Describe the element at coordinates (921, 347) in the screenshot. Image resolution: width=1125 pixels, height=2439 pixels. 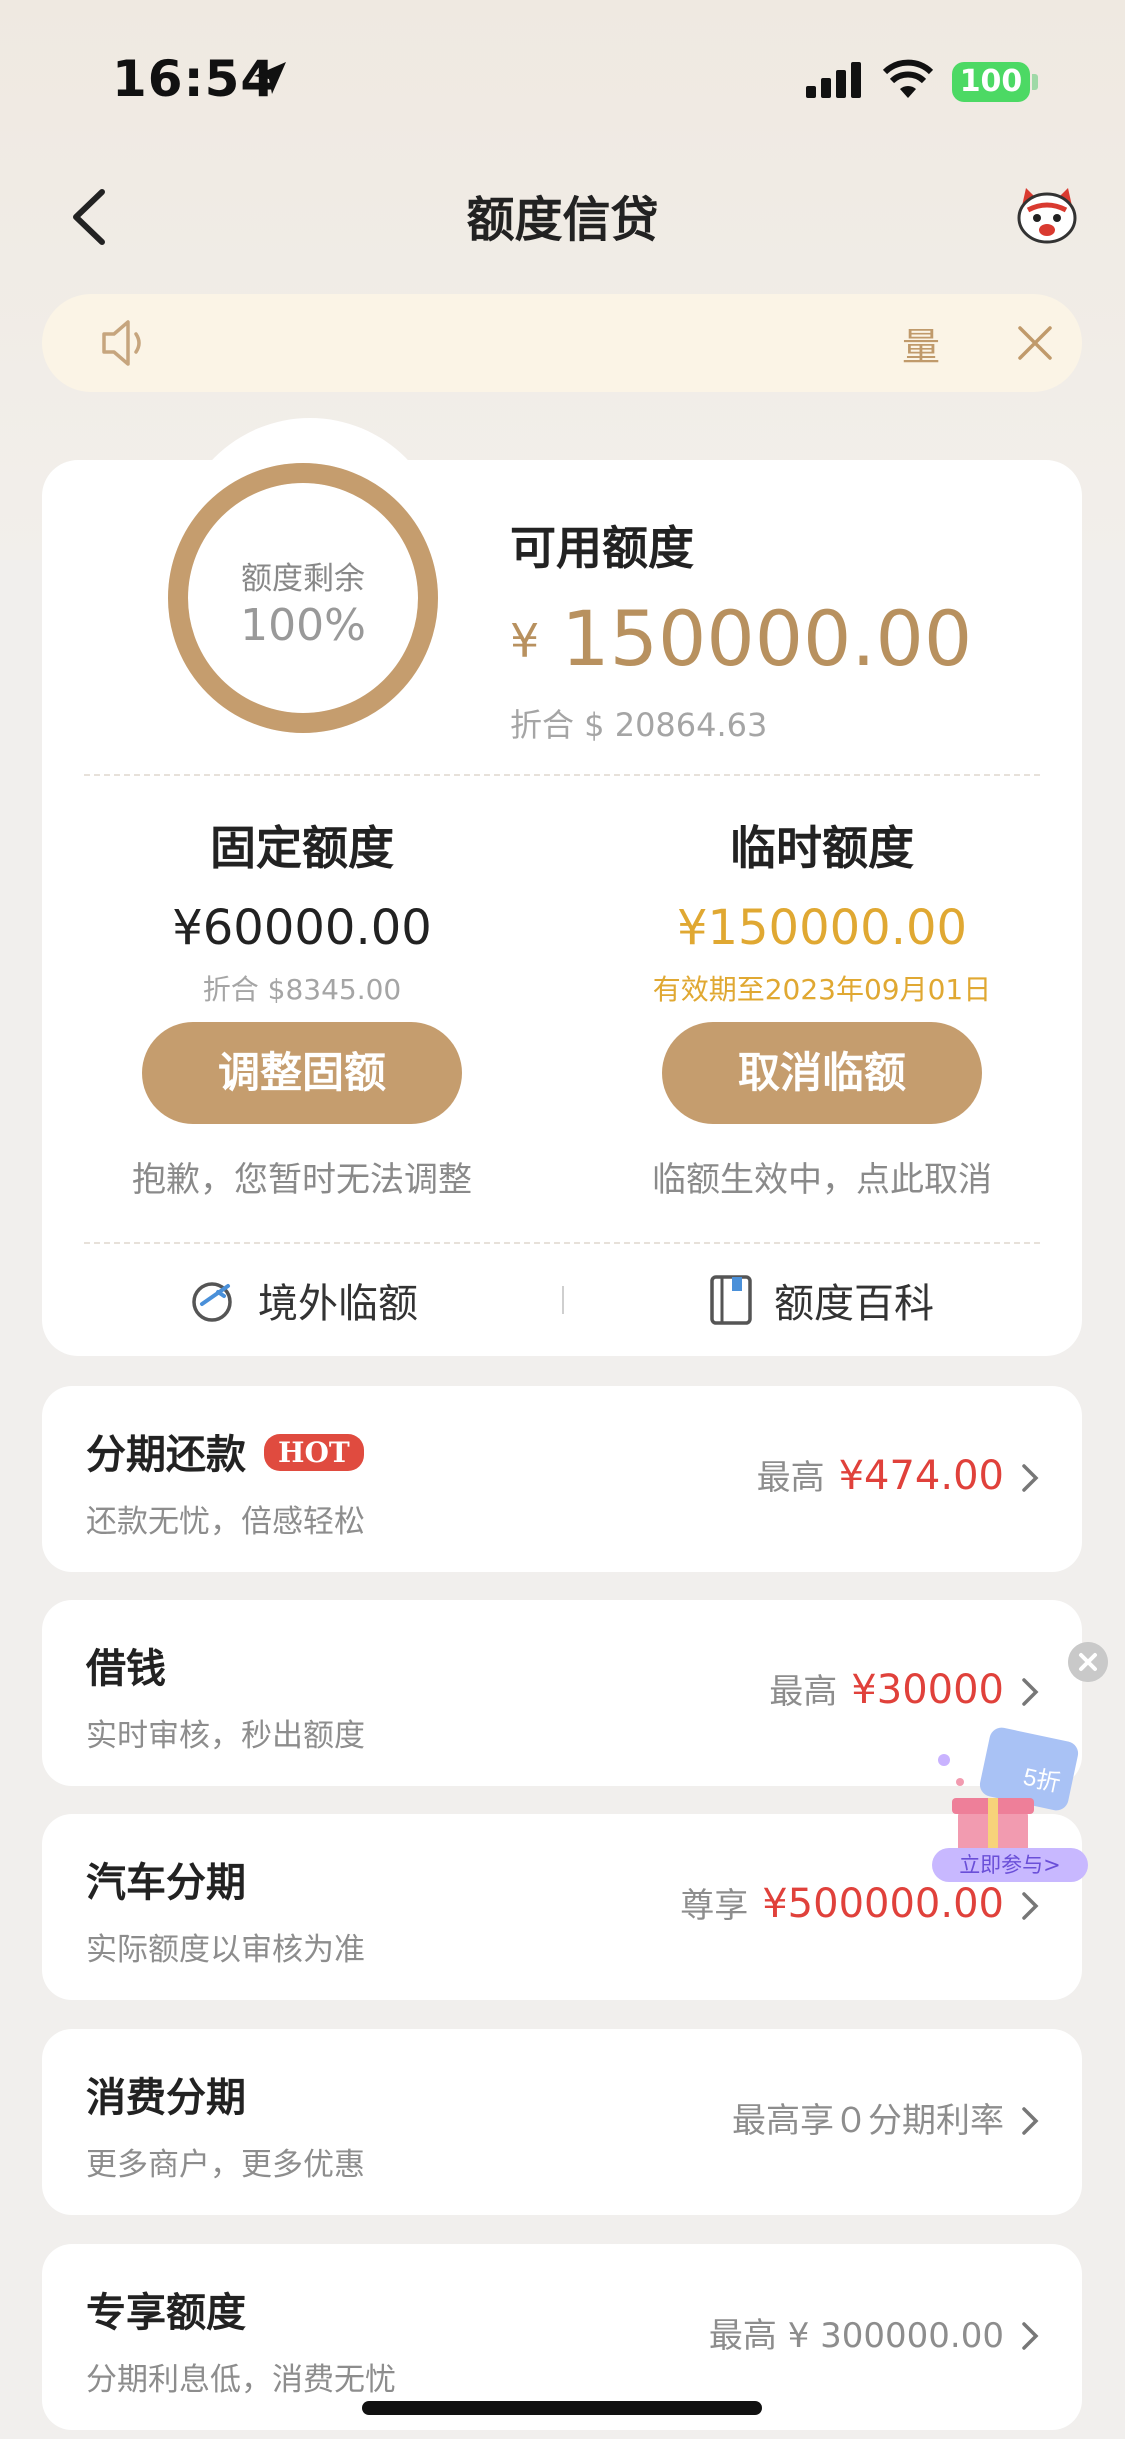
I see `notice-text: 量` at that location.